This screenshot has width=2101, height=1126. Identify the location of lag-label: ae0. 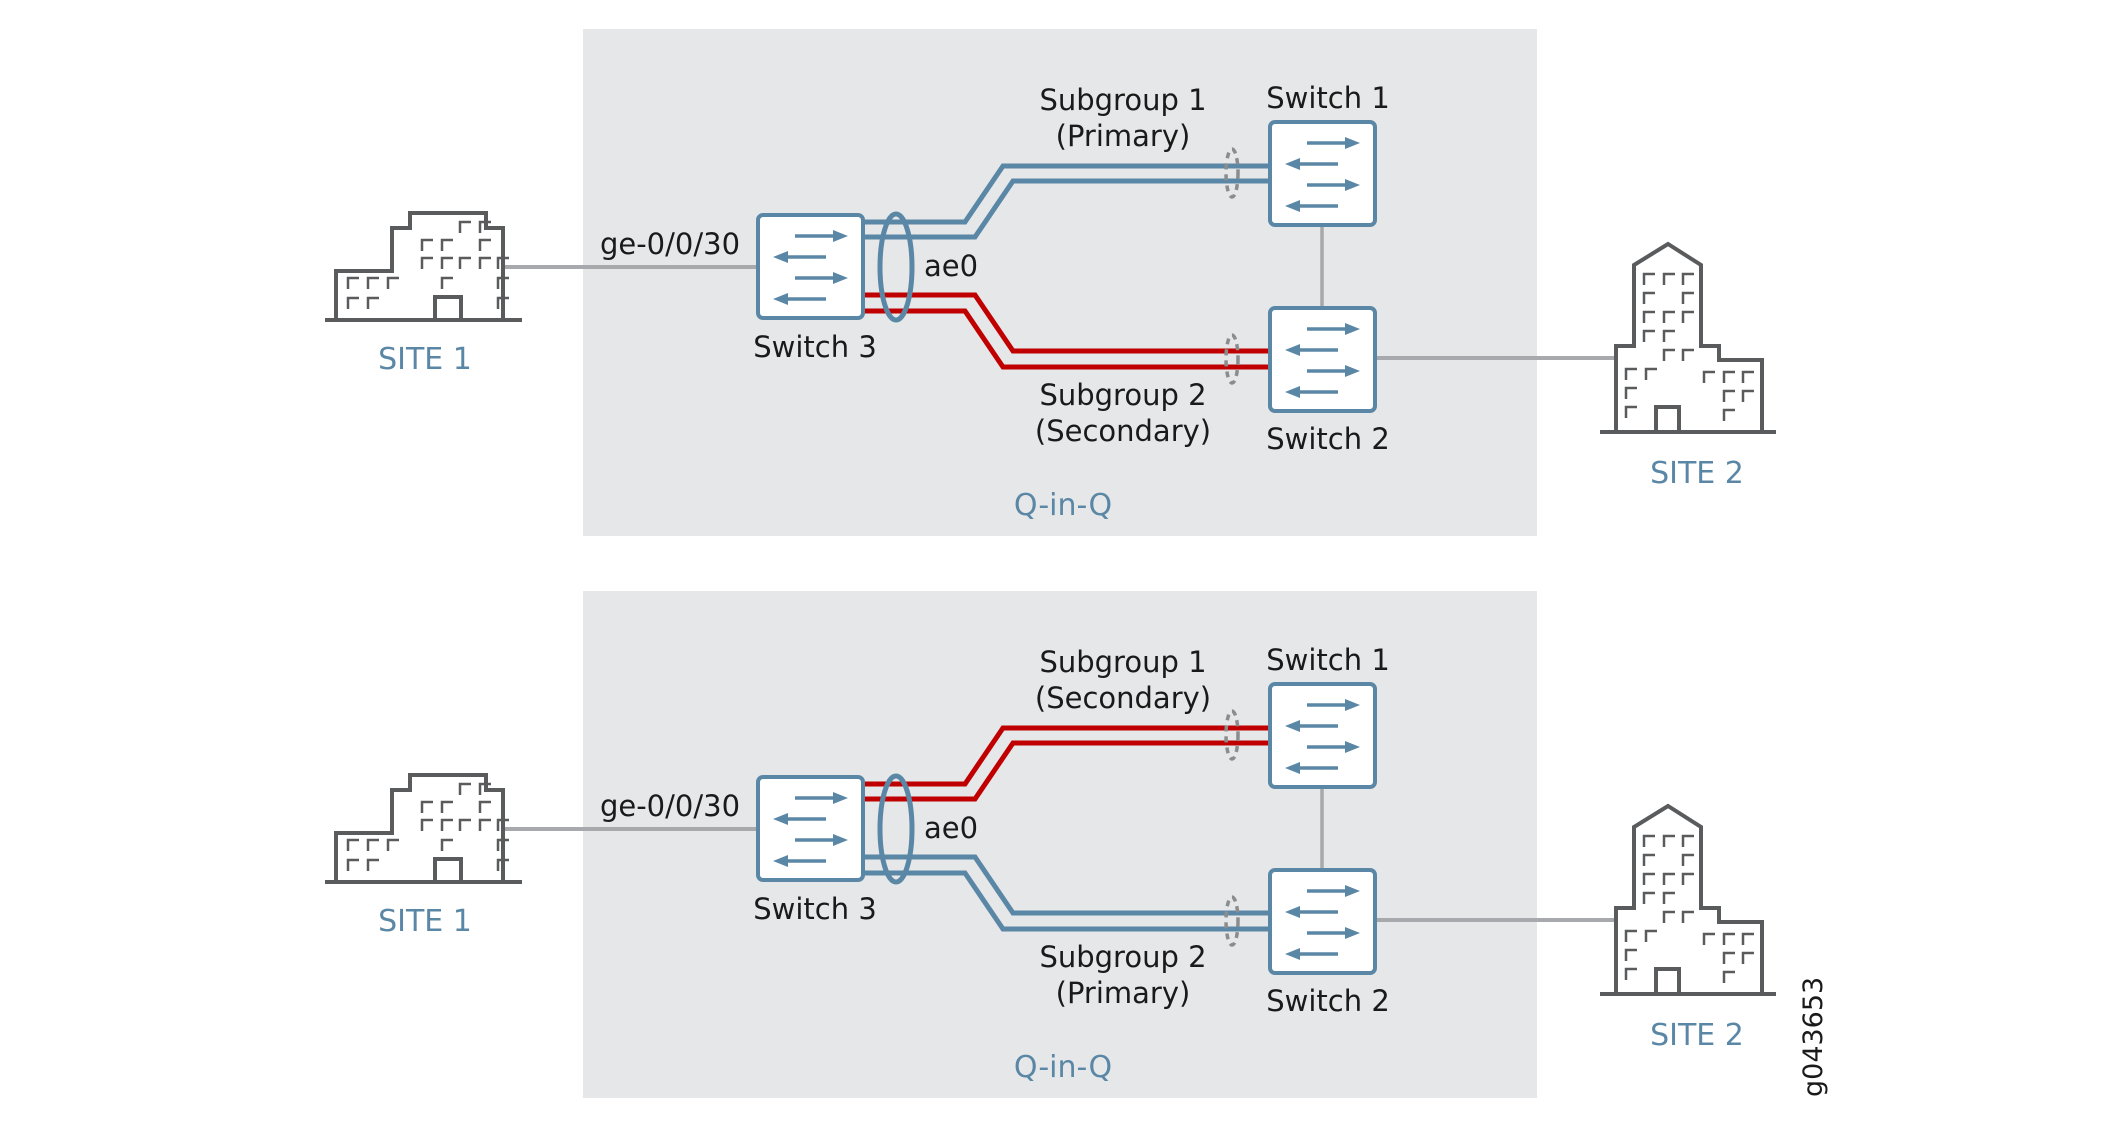
(951, 828).